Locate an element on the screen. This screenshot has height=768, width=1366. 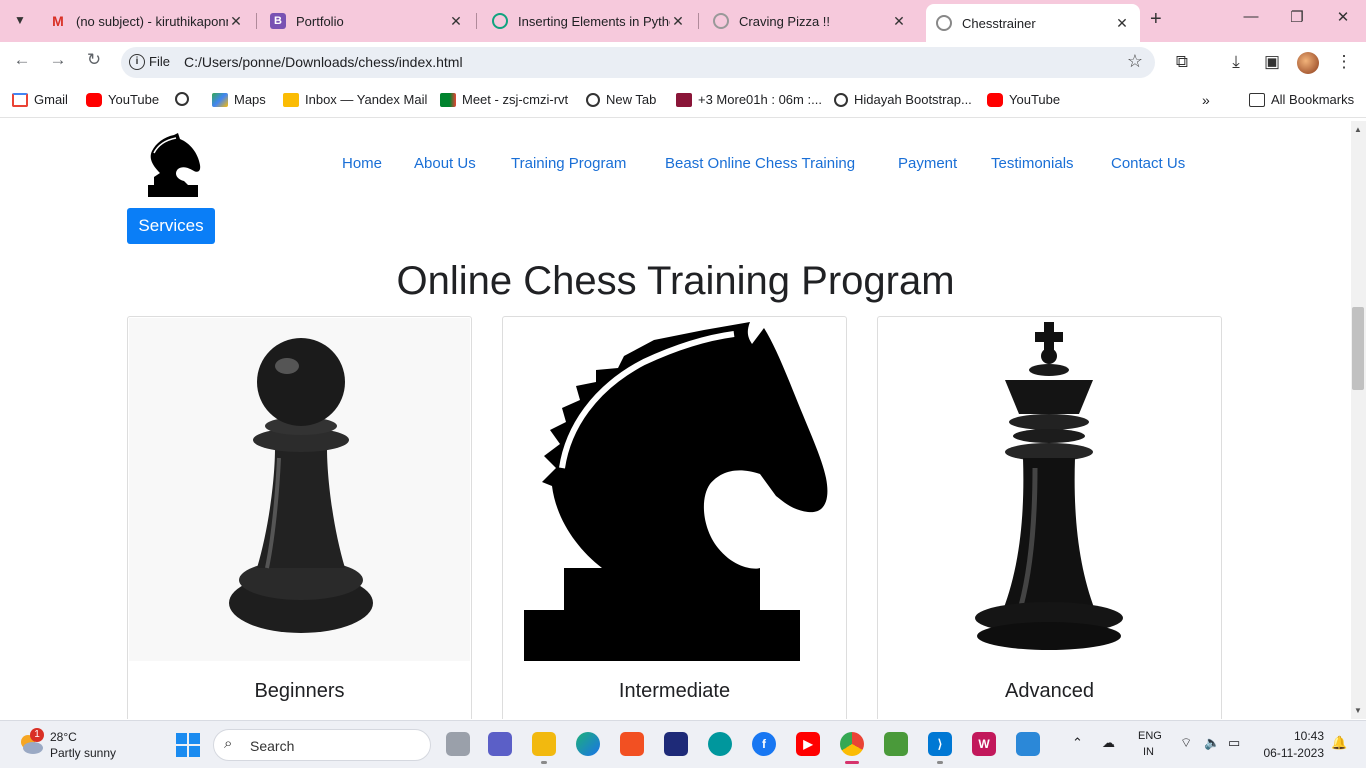
language-indicator: ENG is located at coordinates (1150, 736).